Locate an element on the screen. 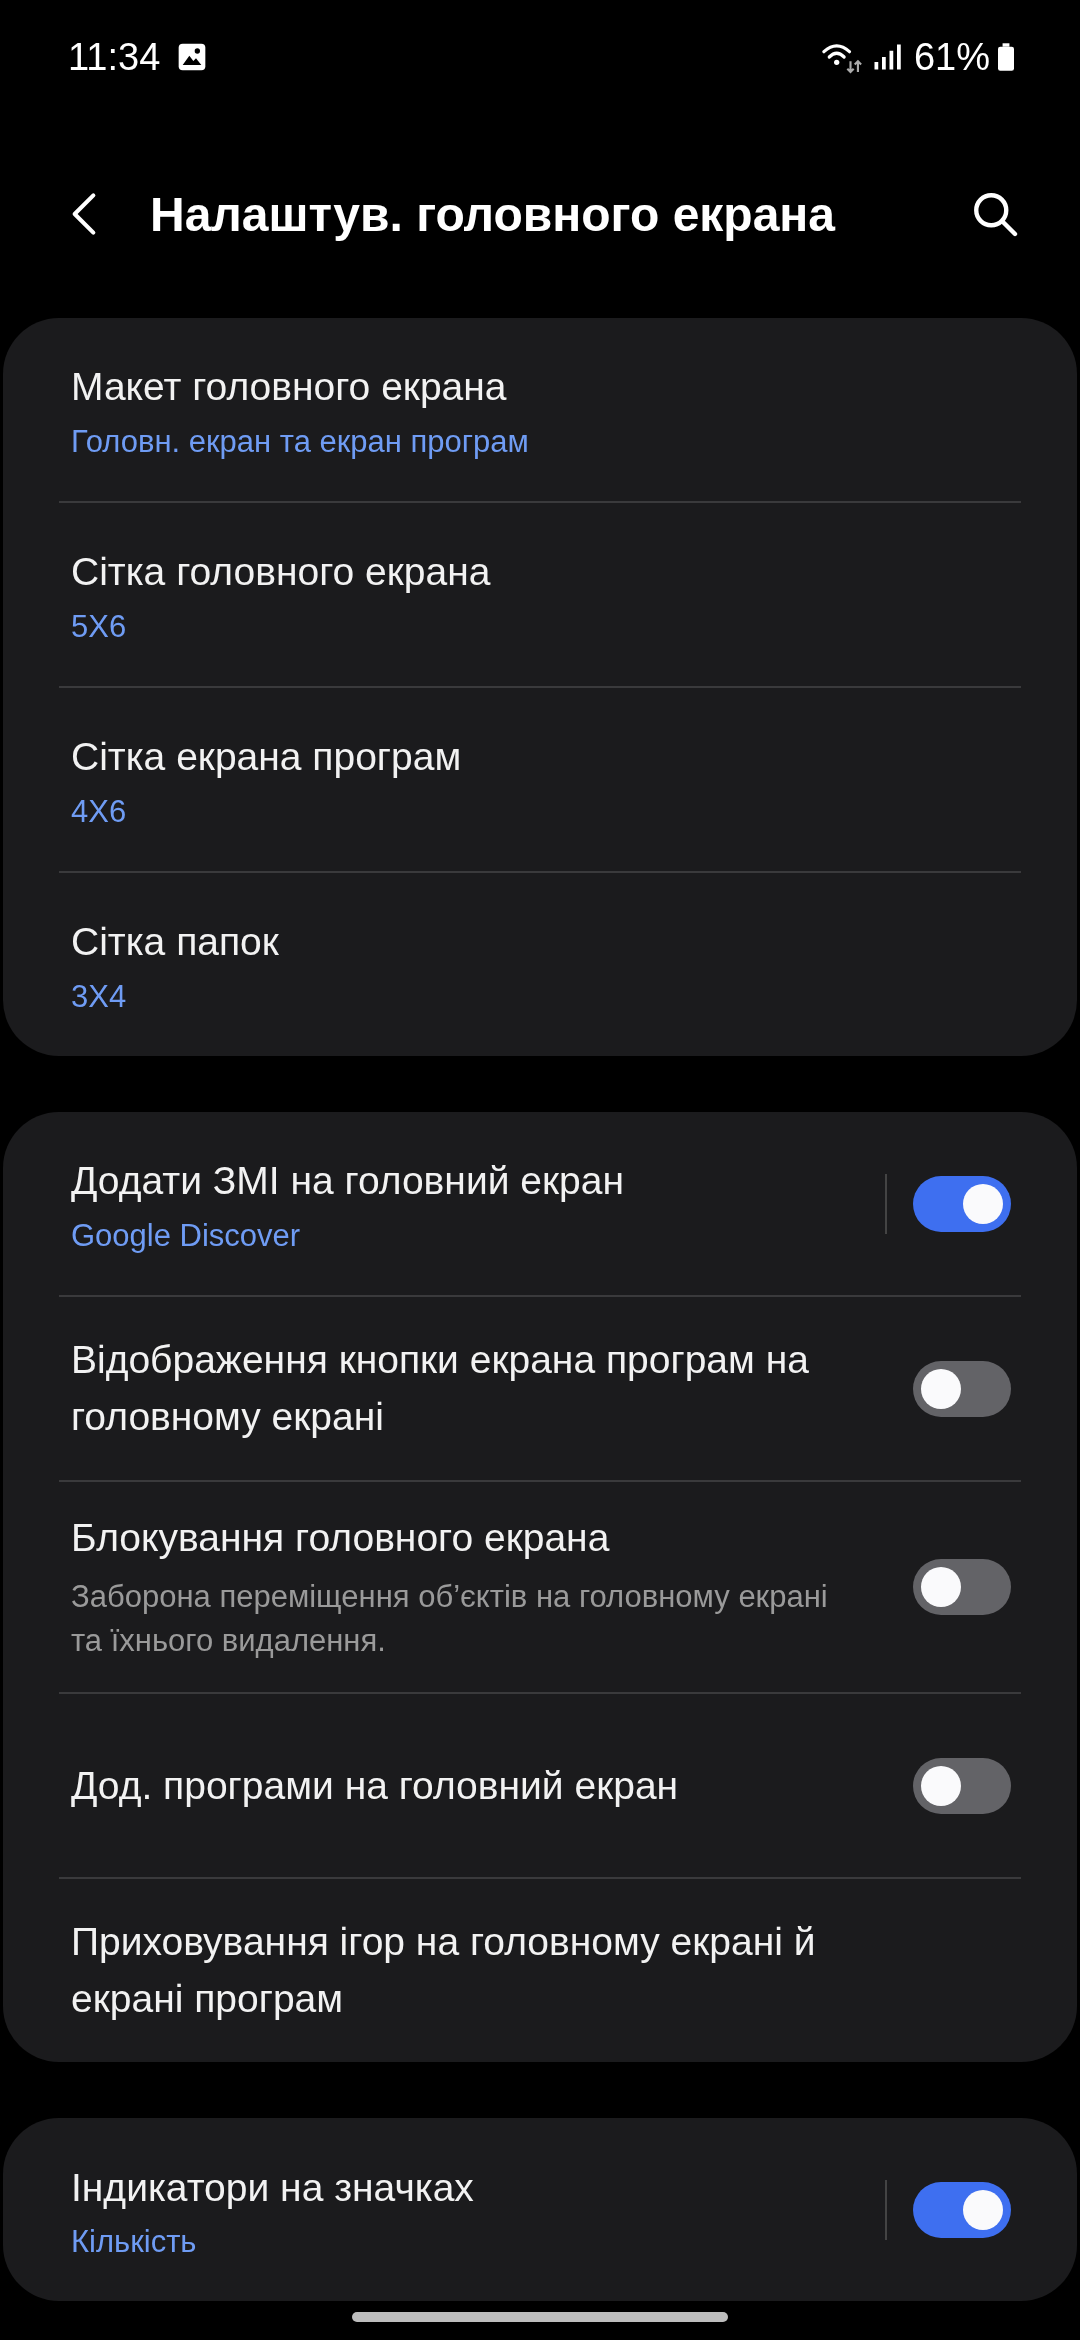 This screenshot has height=2340, width=1080. setting-title: Дод. програми на головний екран is located at coordinates (375, 1785).